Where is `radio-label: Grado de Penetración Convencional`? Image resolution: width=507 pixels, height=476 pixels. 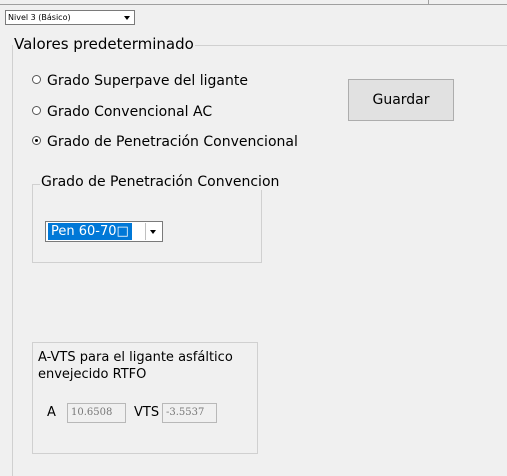 radio-label: Grado de Penetración Convencional is located at coordinates (172, 142).